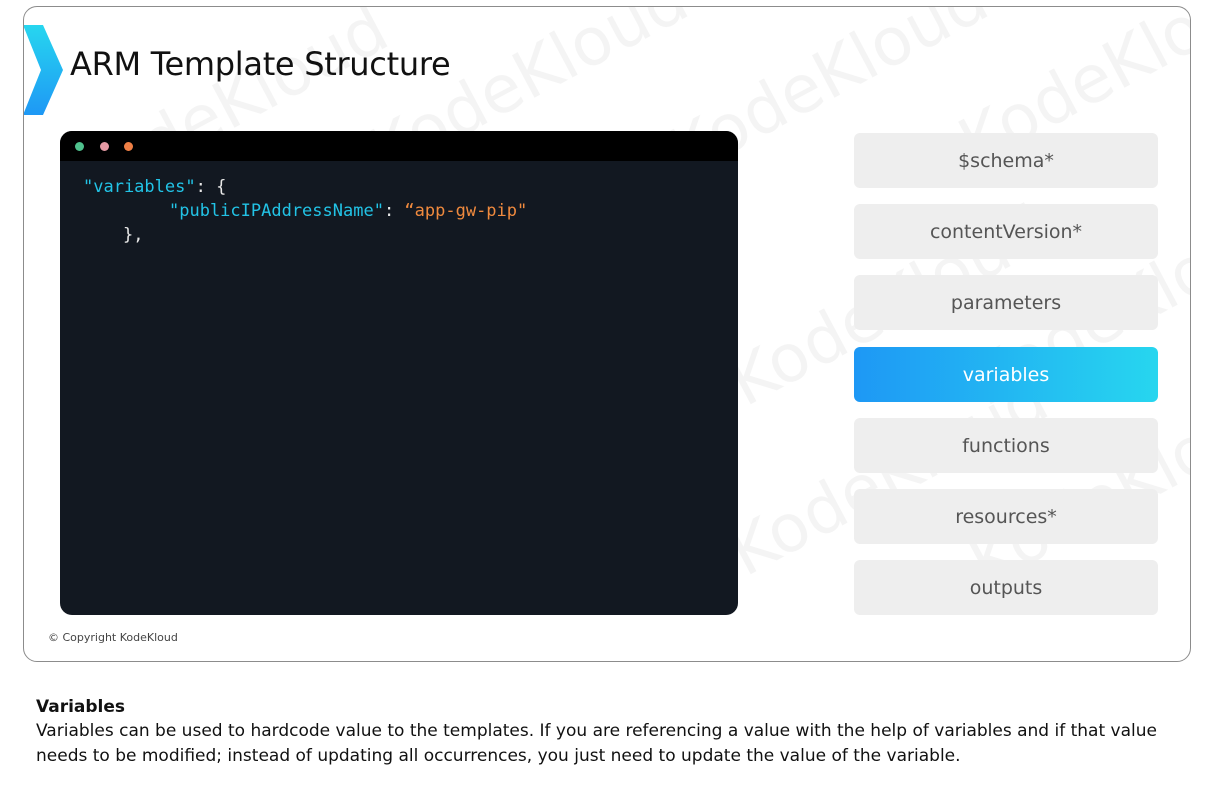  What do you see at coordinates (276, 211) in the screenshot?
I see `code-key-public-ip: "publicIPAddressName"` at bounding box center [276, 211].